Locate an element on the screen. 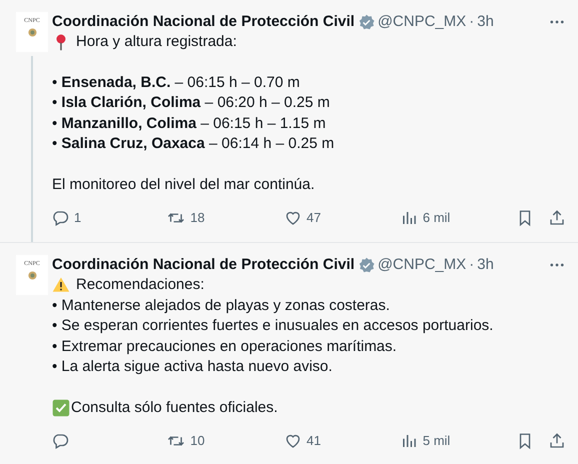  stat-count: 18 is located at coordinates (197, 218).